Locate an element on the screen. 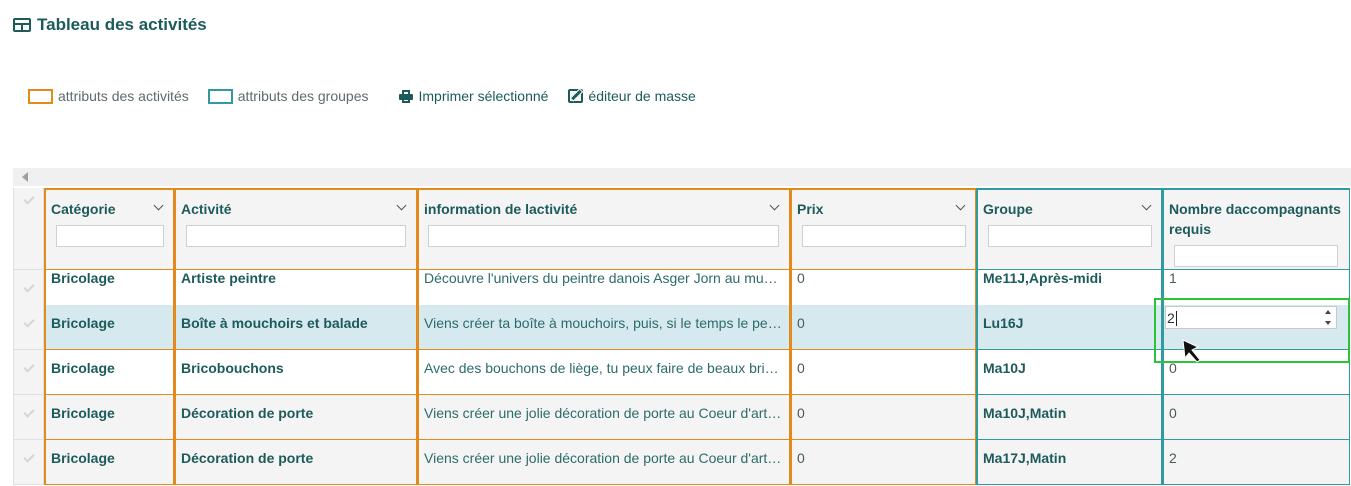 This screenshot has height=486, width=1351. filter-activite-input is located at coordinates (296, 236).